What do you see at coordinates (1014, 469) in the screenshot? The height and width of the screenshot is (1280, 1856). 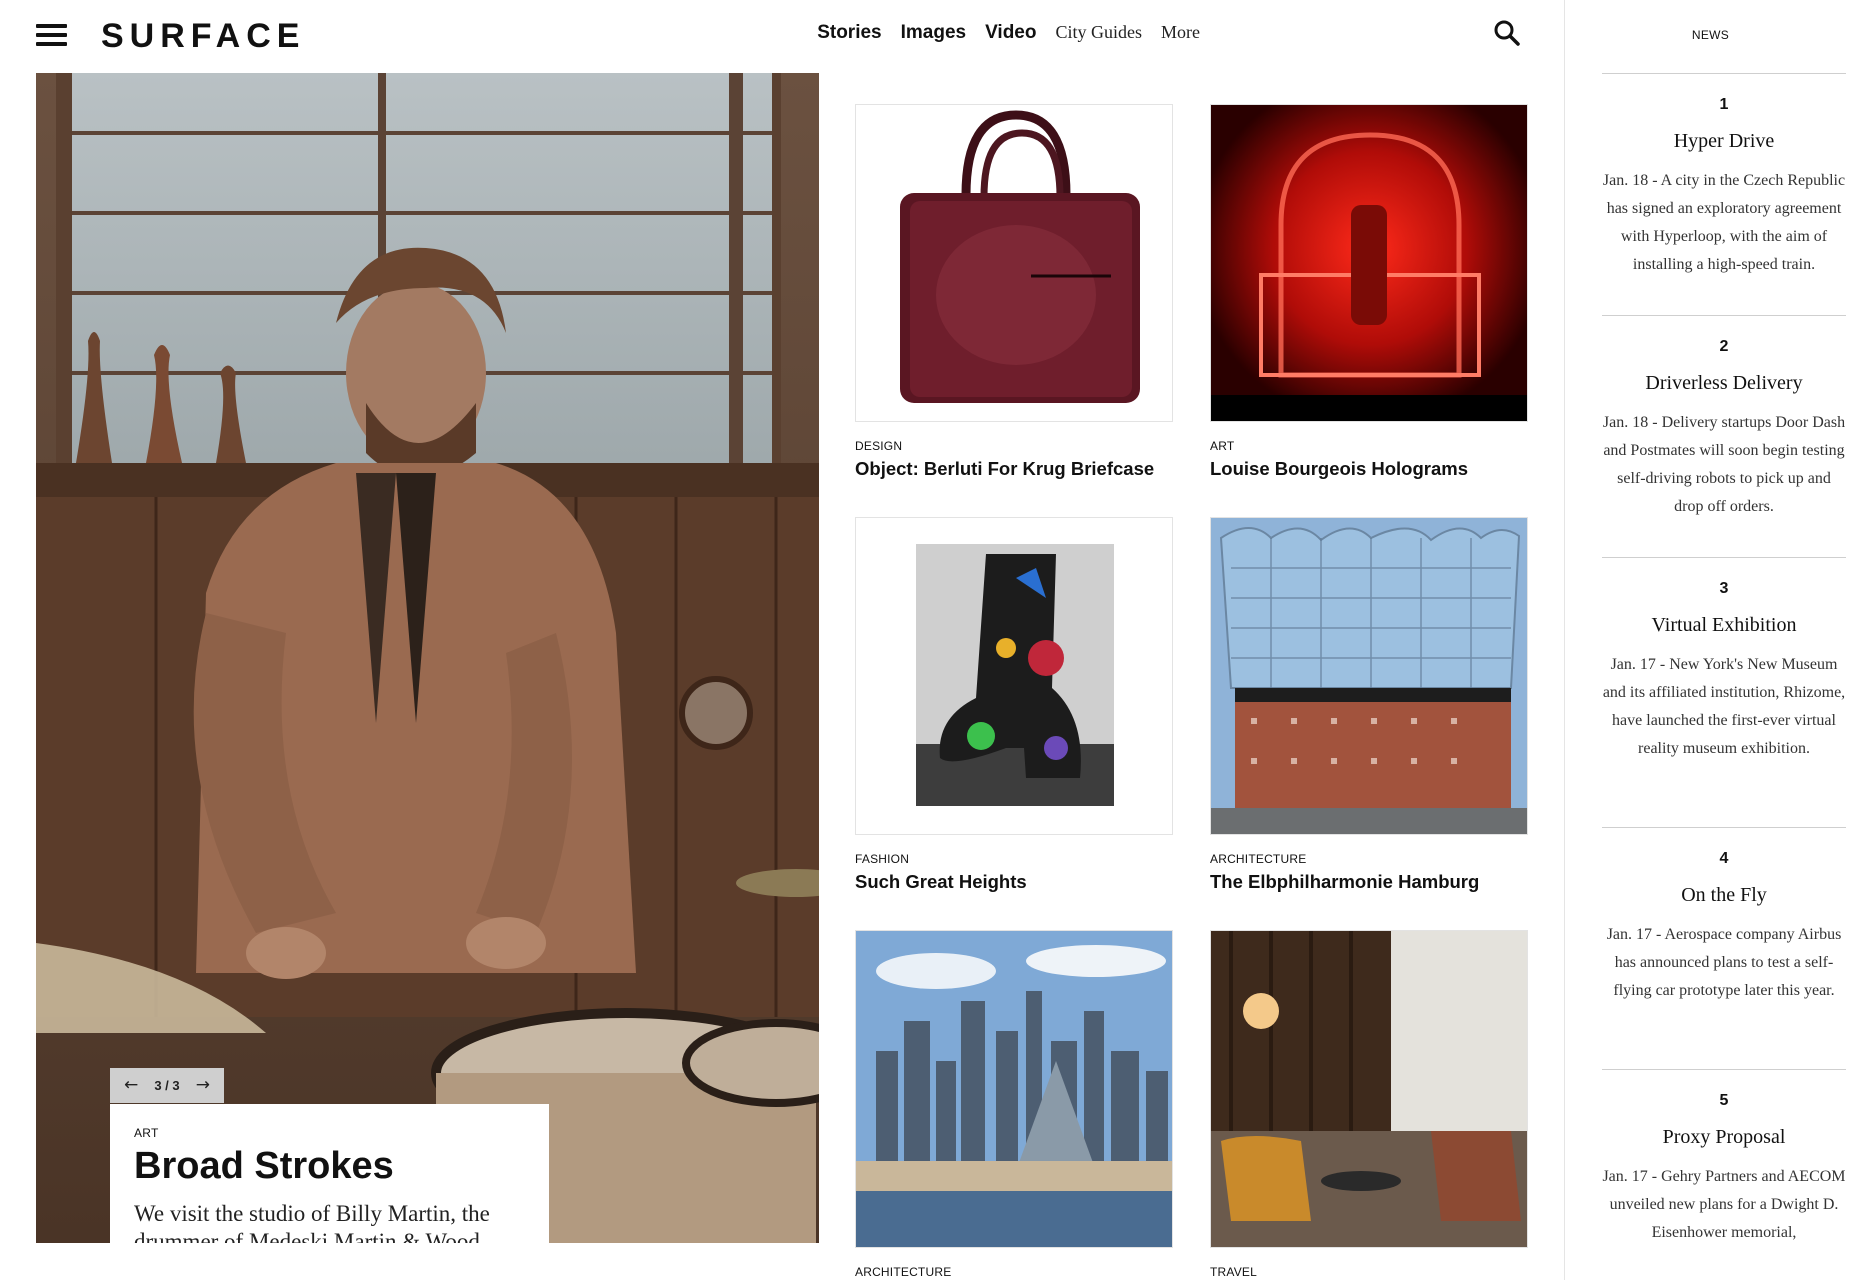 I see `story-title: Object: Berluti For Krug Briefcase` at bounding box center [1014, 469].